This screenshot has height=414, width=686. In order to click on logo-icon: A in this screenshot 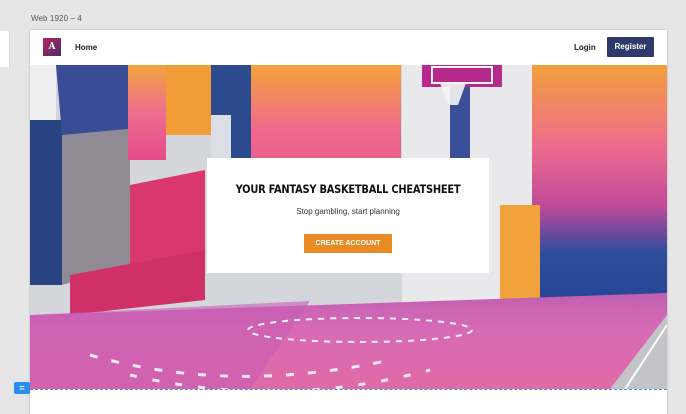, I will do `click(52, 47)`.